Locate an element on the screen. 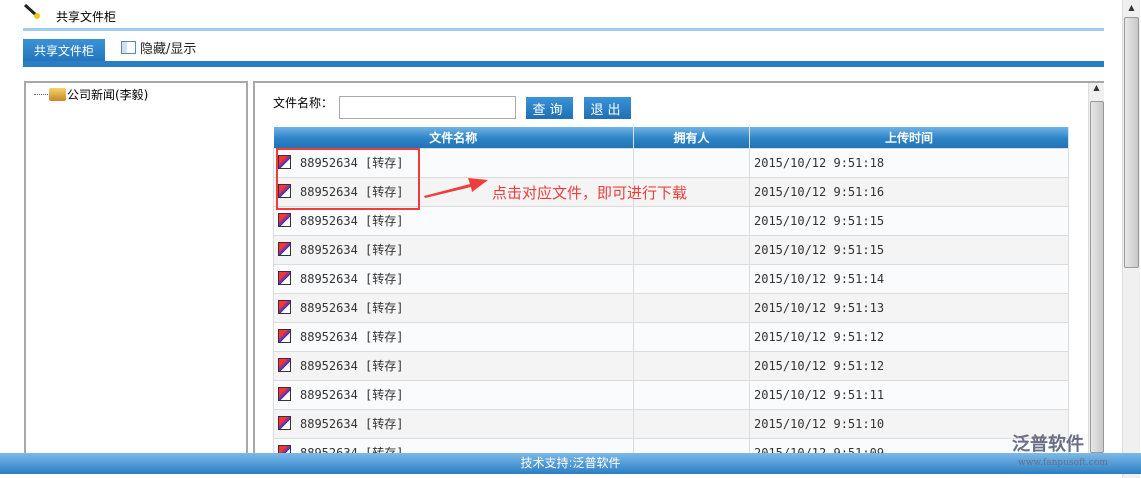 Image resolution: width=1141 pixels, height=478 pixels. column-header-file-name: 文件名称 is located at coordinates (453, 137).